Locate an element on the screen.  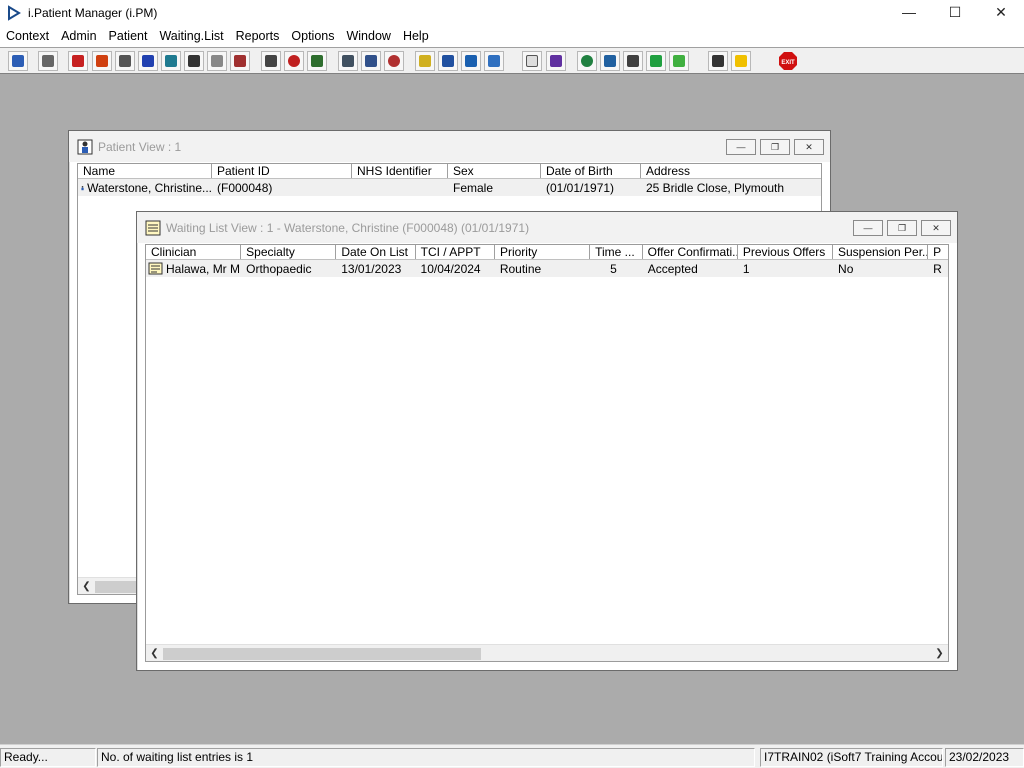
green-arrow-icon is located at coordinates (656, 61).